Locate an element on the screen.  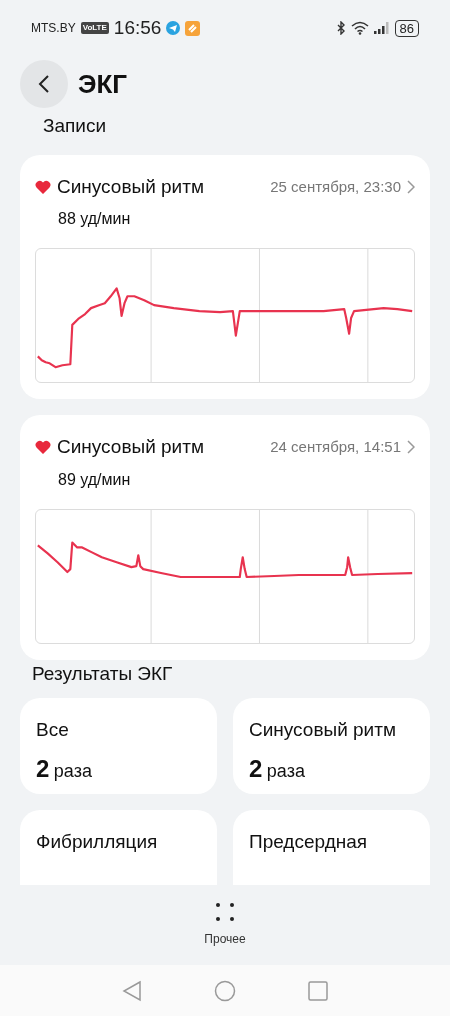
clock: 16:56 is located at coordinates (137, 27).